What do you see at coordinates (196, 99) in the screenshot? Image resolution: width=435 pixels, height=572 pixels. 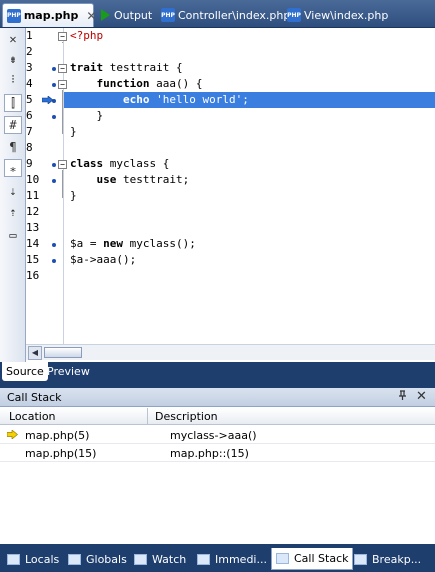 I see `string-literal: 'hello world'` at bounding box center [196, 99].